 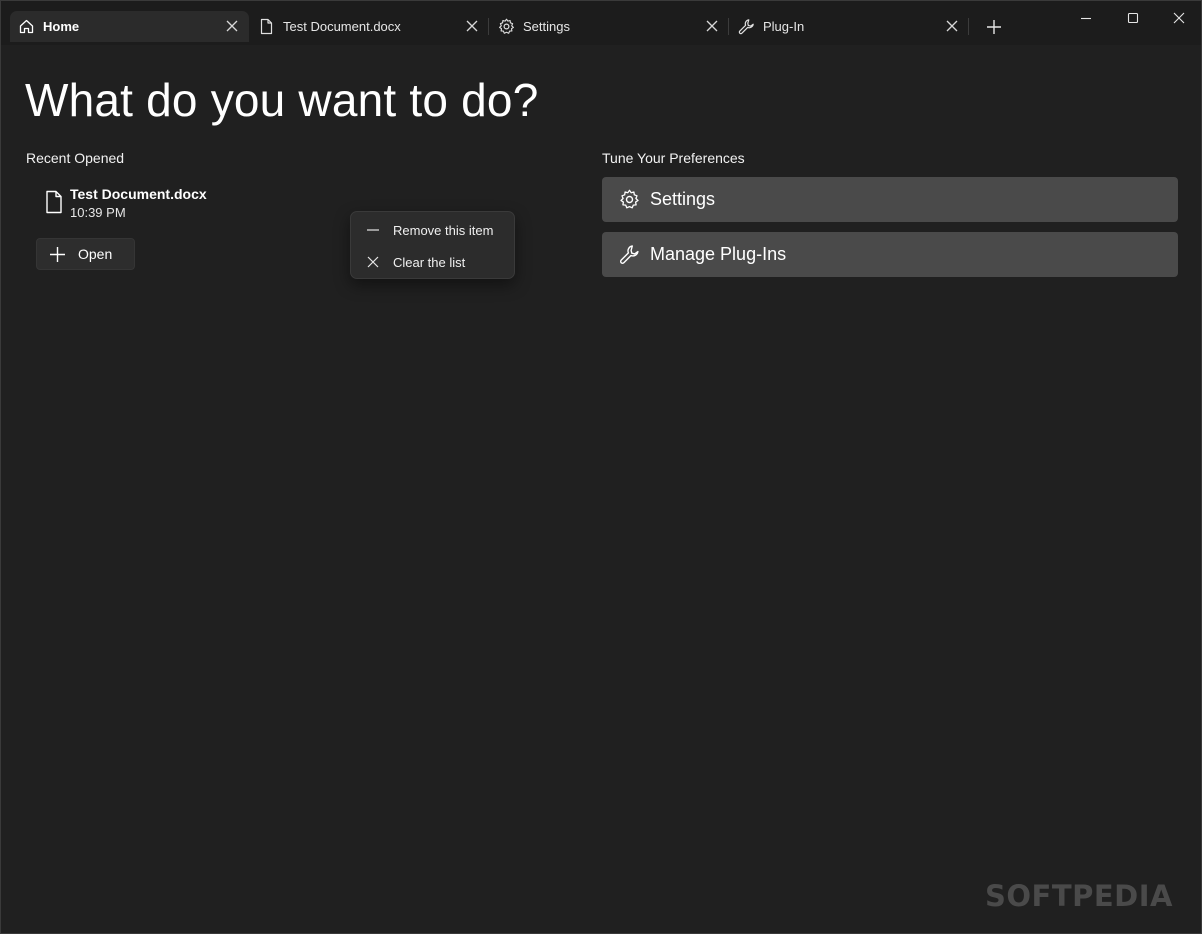 I want to click on recent-file-item: Test Document.docx 10:39 PM, so click(x=187, y=204).